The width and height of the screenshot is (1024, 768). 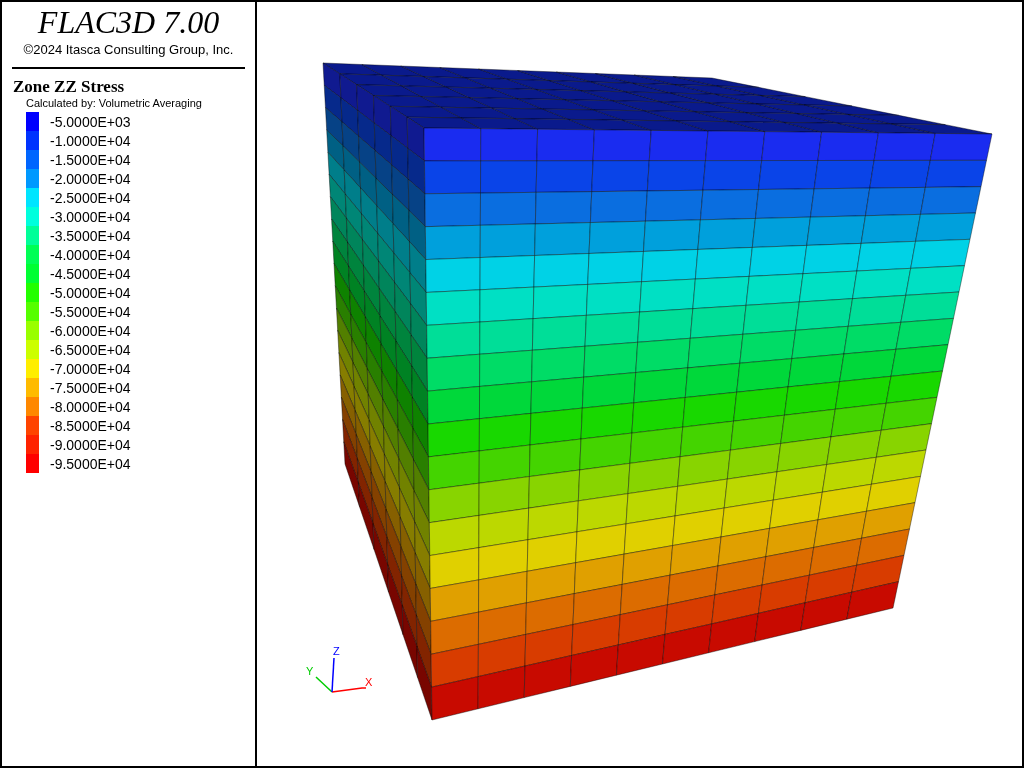 What do you see at coordinates (349, 690) in the screenshot?
I see `x-axis-line` at bounding box center [349, 690].